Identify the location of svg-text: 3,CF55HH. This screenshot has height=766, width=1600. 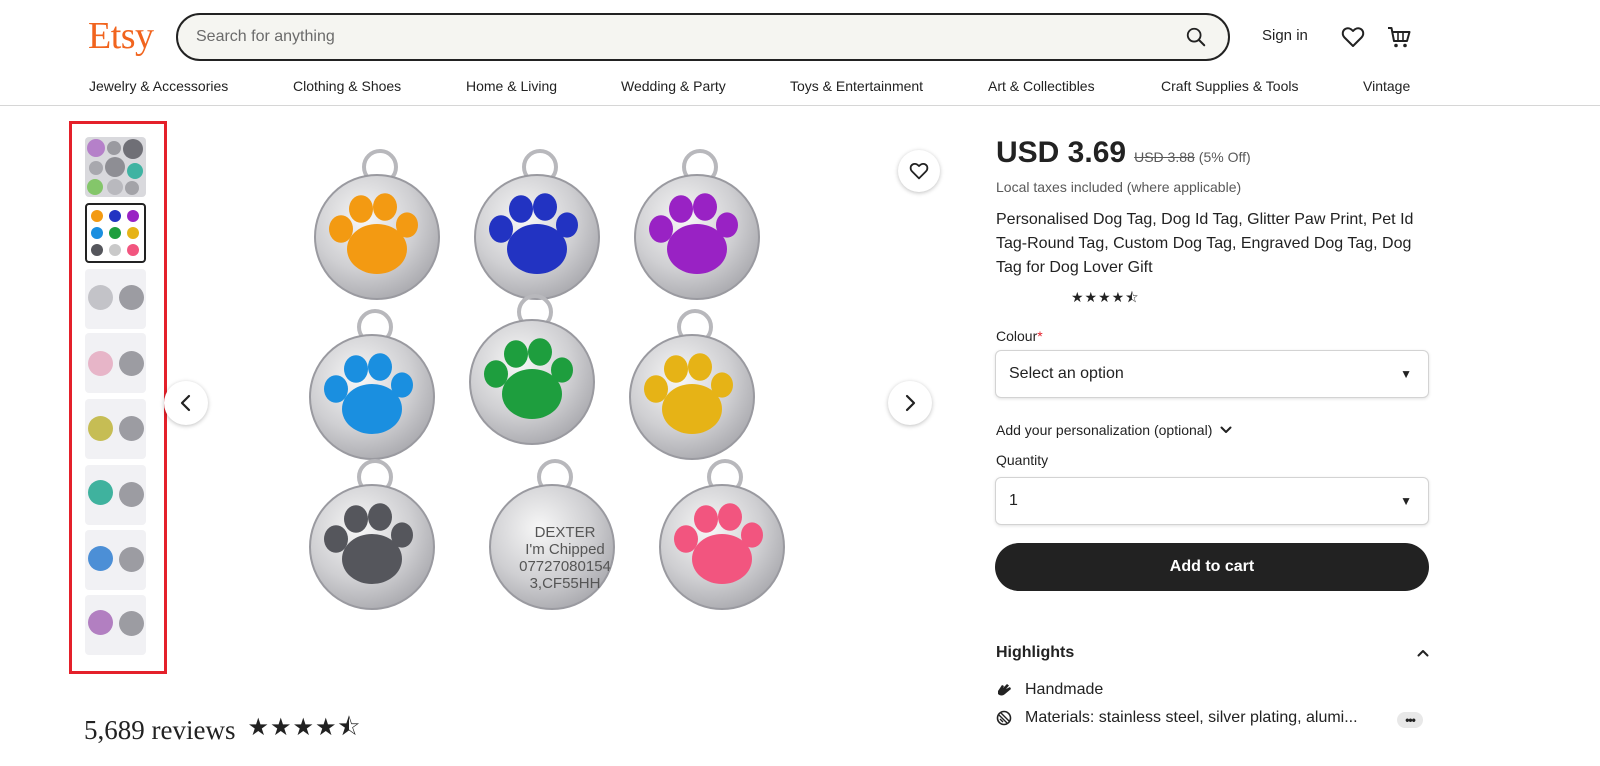
(565, 583).